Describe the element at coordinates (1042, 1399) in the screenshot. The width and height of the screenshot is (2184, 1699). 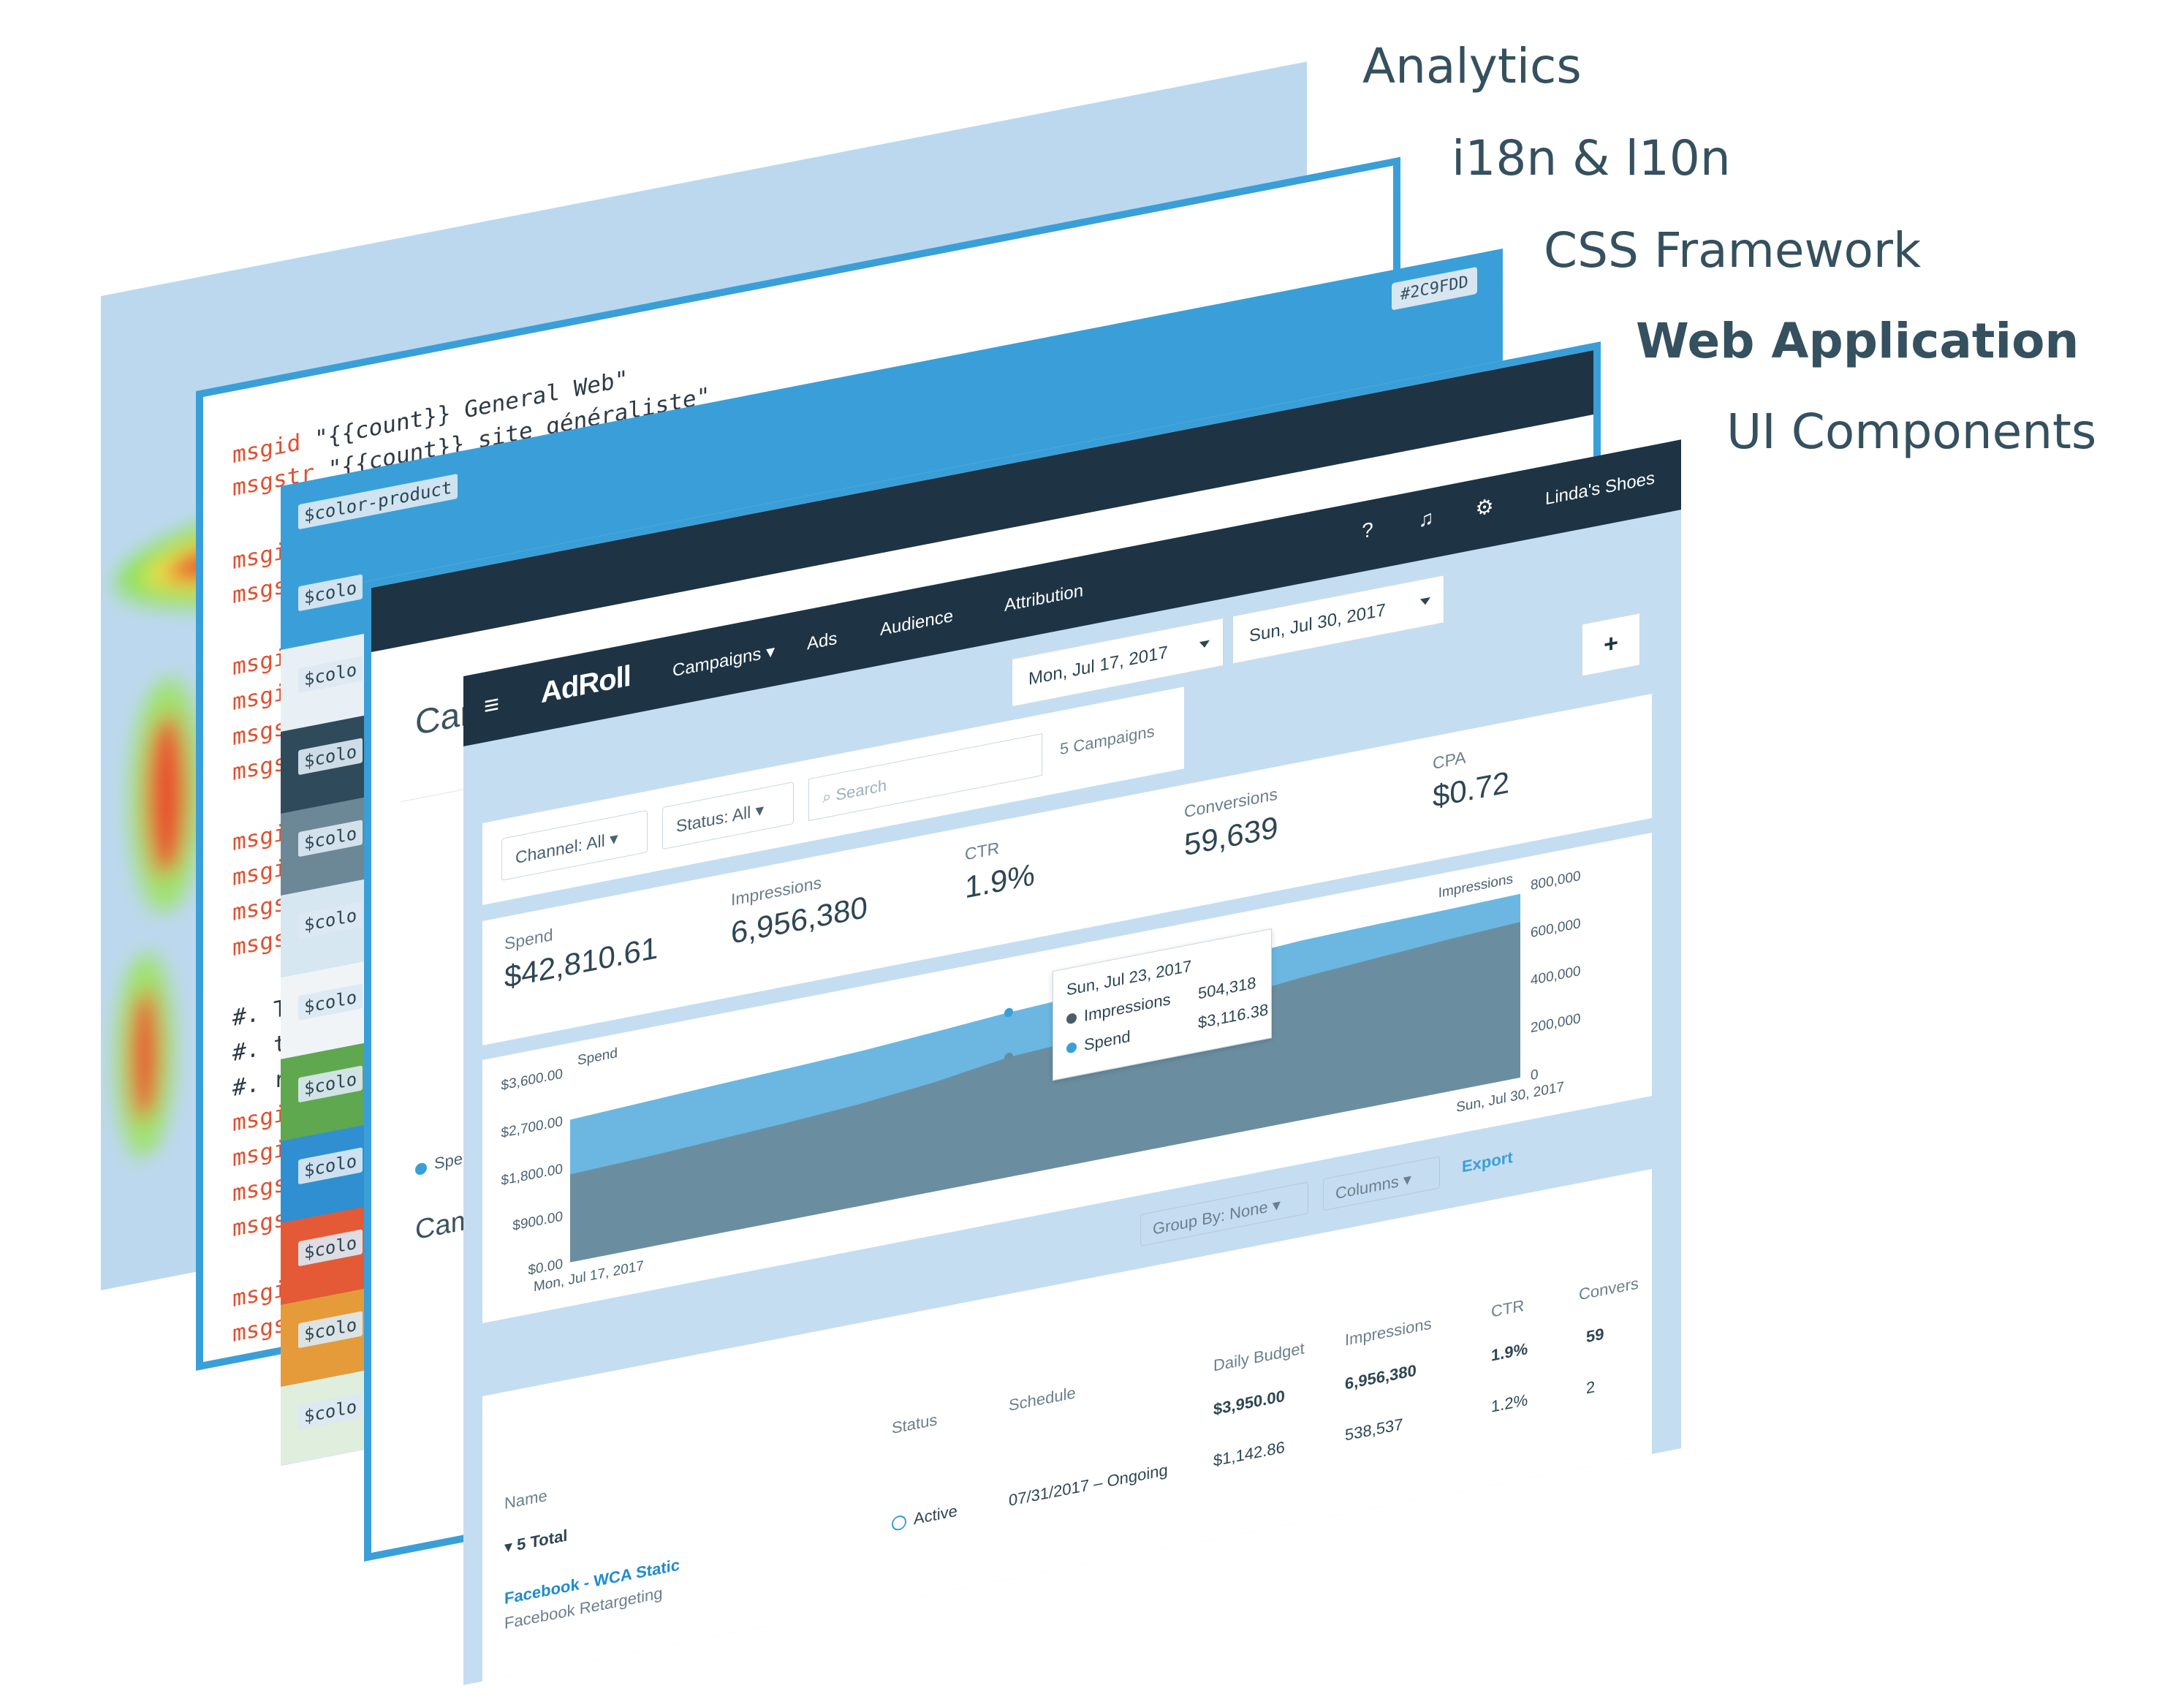
I see `col-header-schedule: Schedule` at that location.